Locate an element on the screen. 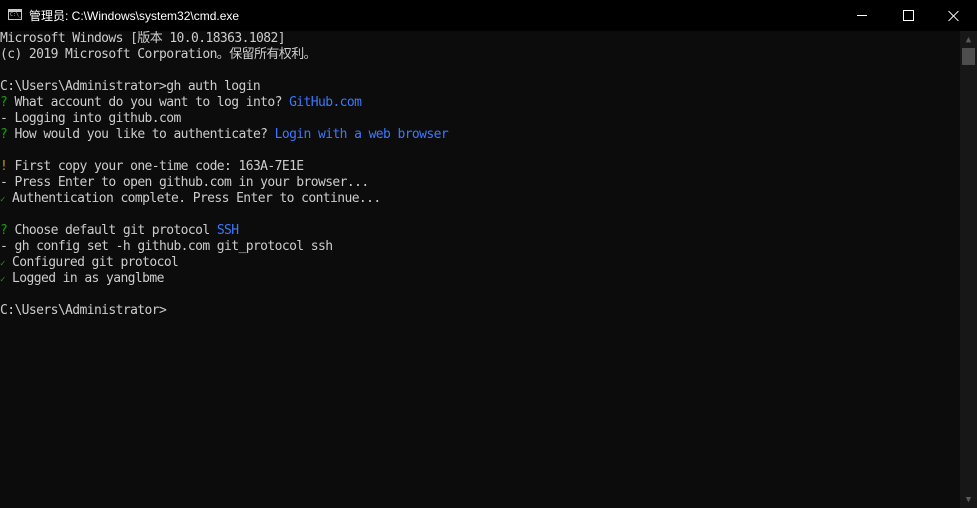  line-text: Logged in as yanglbme is located at coordinates (84, 278).